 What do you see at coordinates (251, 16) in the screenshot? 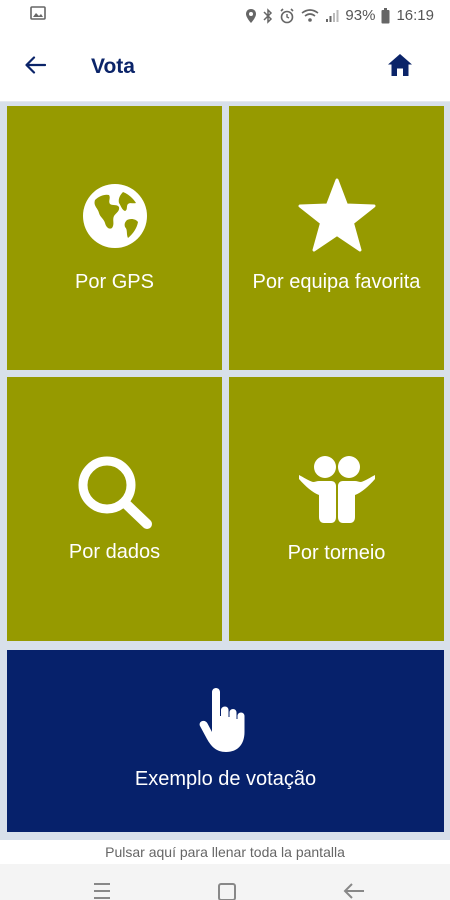
I see `location-icon` at bounding box center [251, 16].